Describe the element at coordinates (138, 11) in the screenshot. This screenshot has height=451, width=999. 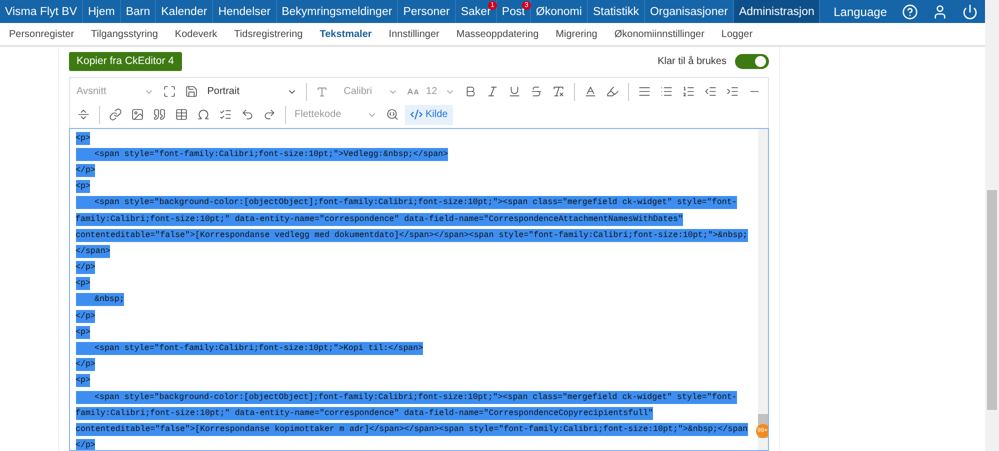
I see `nav-item: Barn` at that location.